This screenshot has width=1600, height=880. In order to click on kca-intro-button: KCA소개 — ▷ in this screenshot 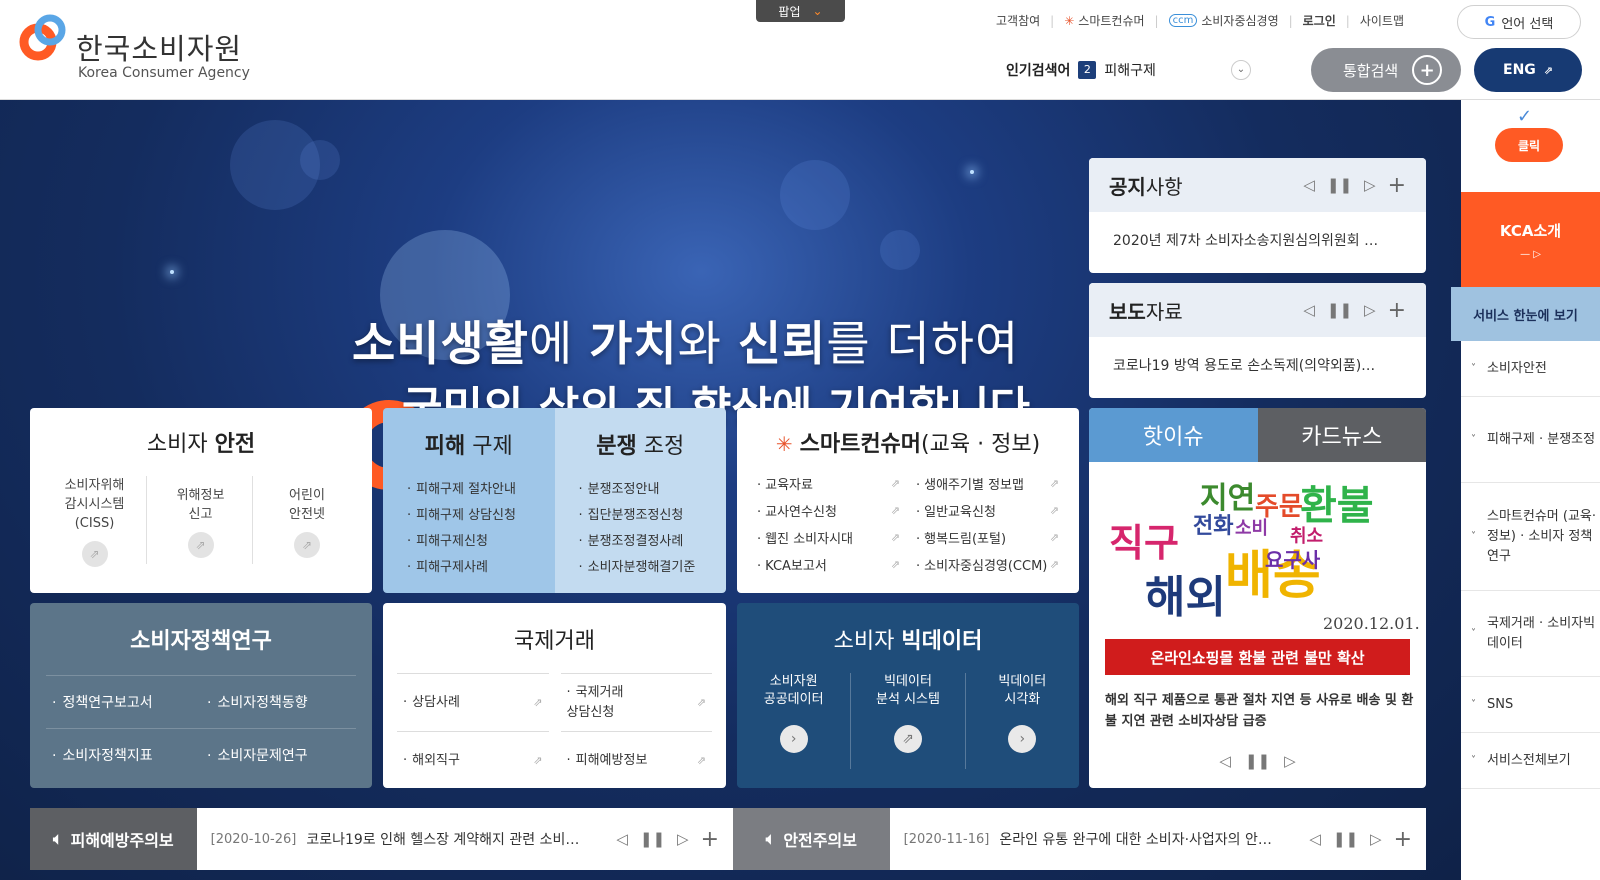, I will do `click(1530, 239)`.